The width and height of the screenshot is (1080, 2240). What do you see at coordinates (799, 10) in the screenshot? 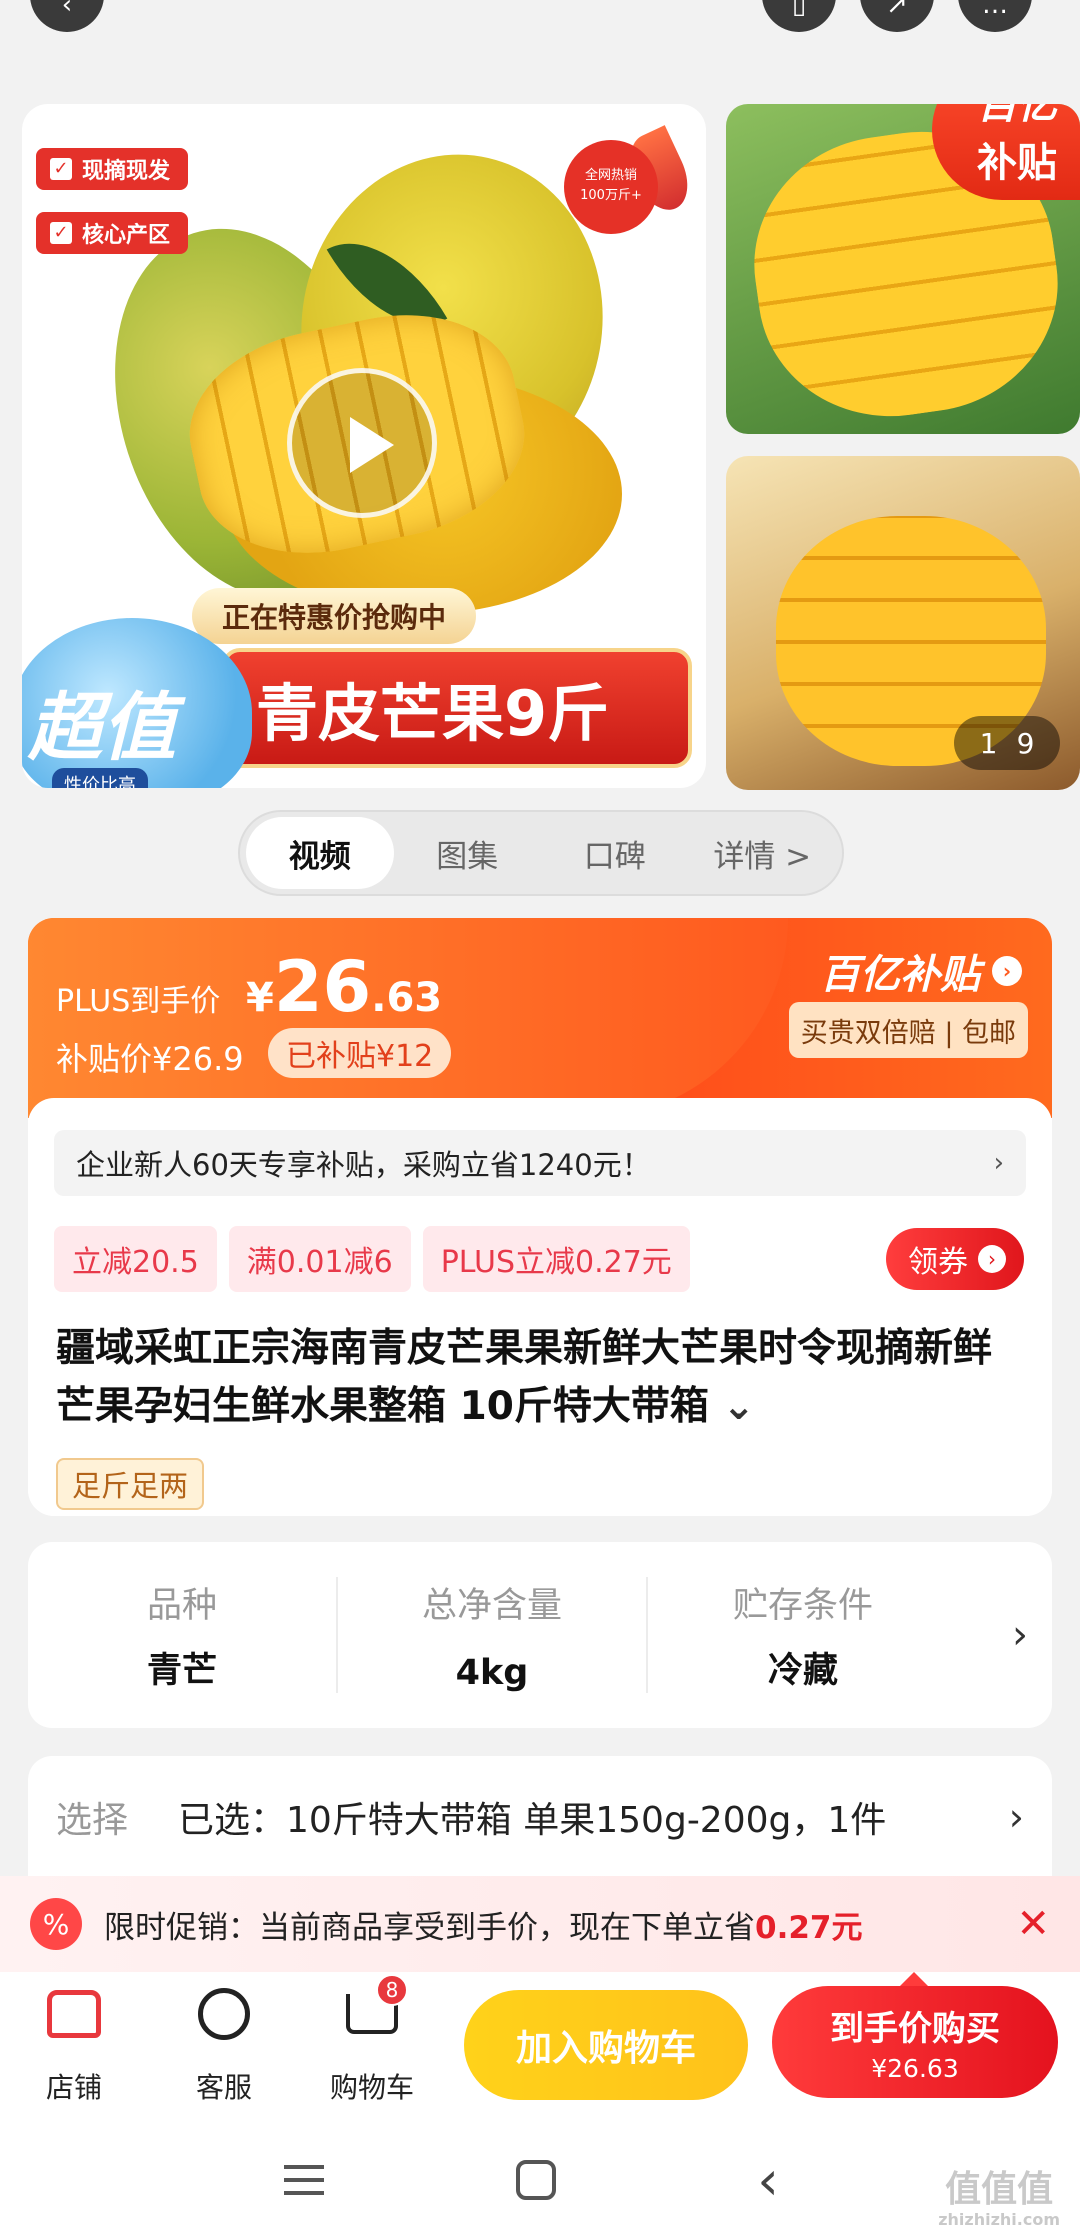
I see `bookmark-icon: ▯` at bounding box center [799, 10].